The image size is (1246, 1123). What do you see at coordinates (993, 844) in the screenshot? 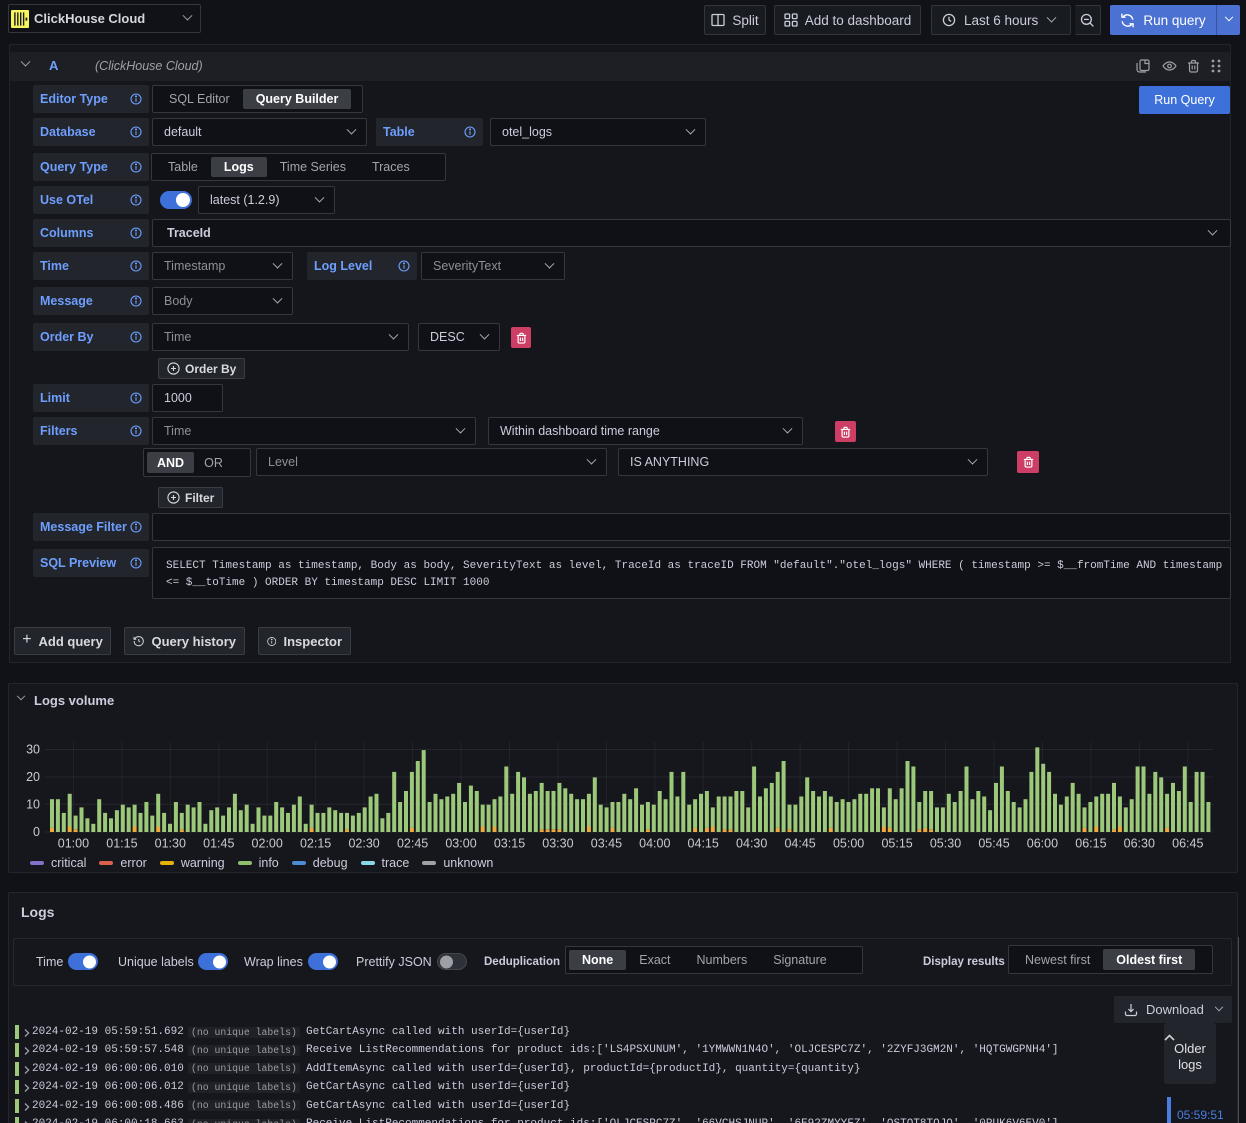
I see `svg-text: 05:45` at bounding box center [993, 844].